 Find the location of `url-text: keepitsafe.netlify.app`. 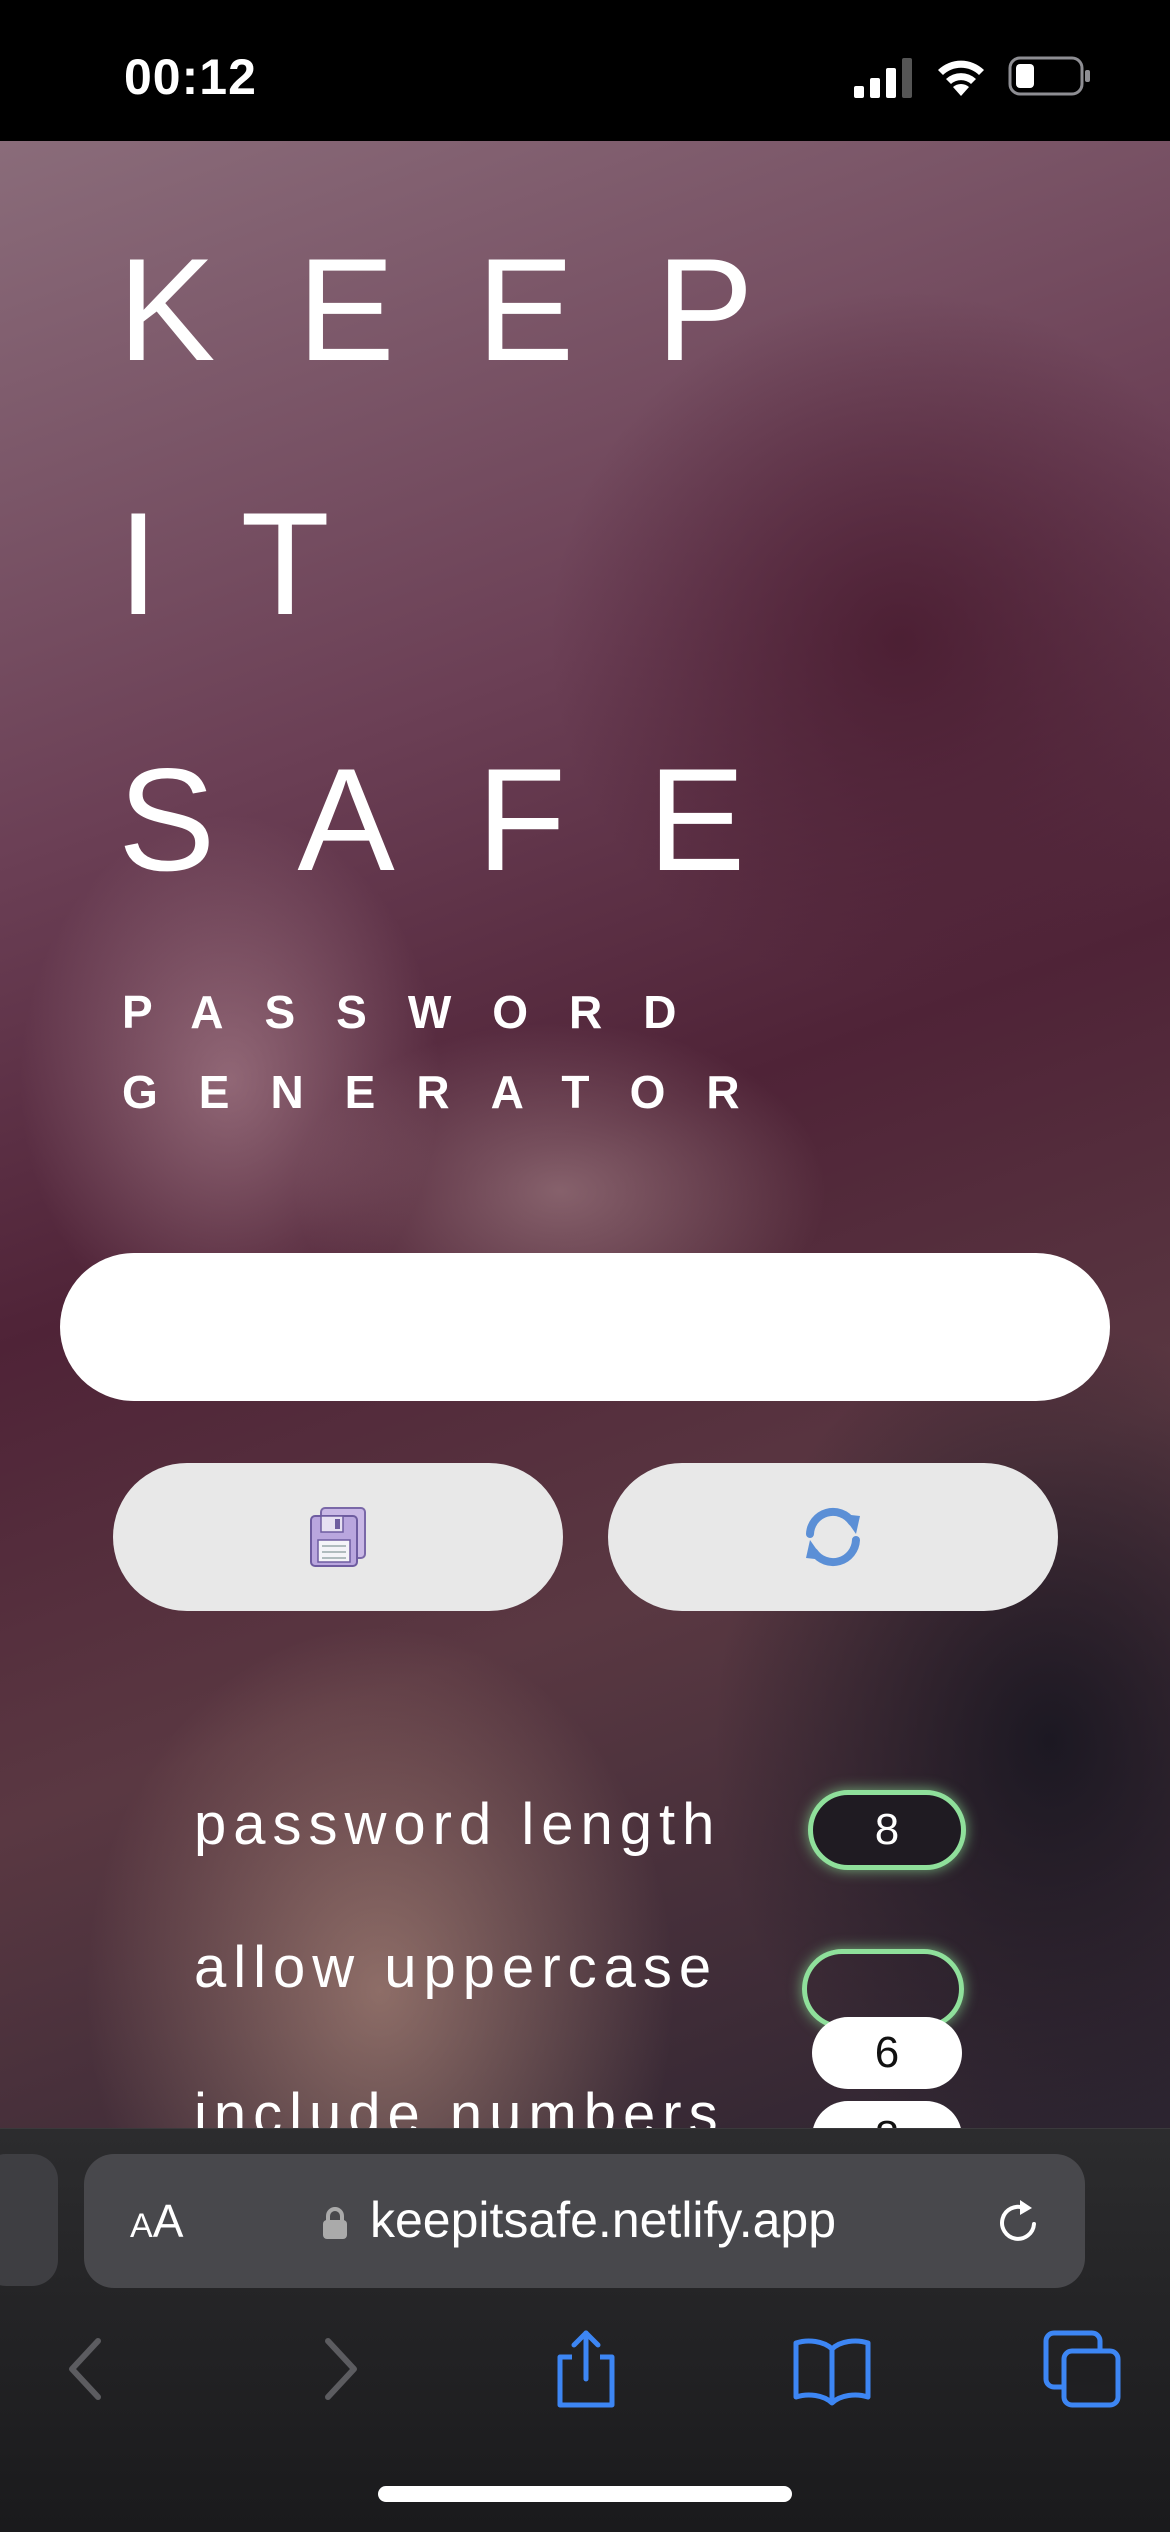

url-text: keepitsafe.netlify.app is located at coordinates (603, 2220).